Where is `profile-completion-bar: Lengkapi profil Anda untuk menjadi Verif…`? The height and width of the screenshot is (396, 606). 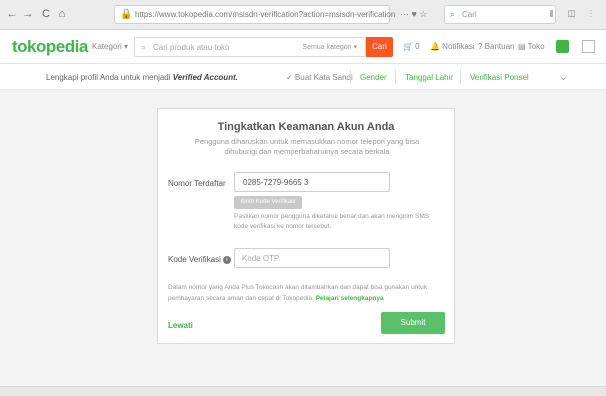 profile-completion-bar: Lengkapi profil Anda untuk menjadi Verif… is located at coordinates (303, 77).